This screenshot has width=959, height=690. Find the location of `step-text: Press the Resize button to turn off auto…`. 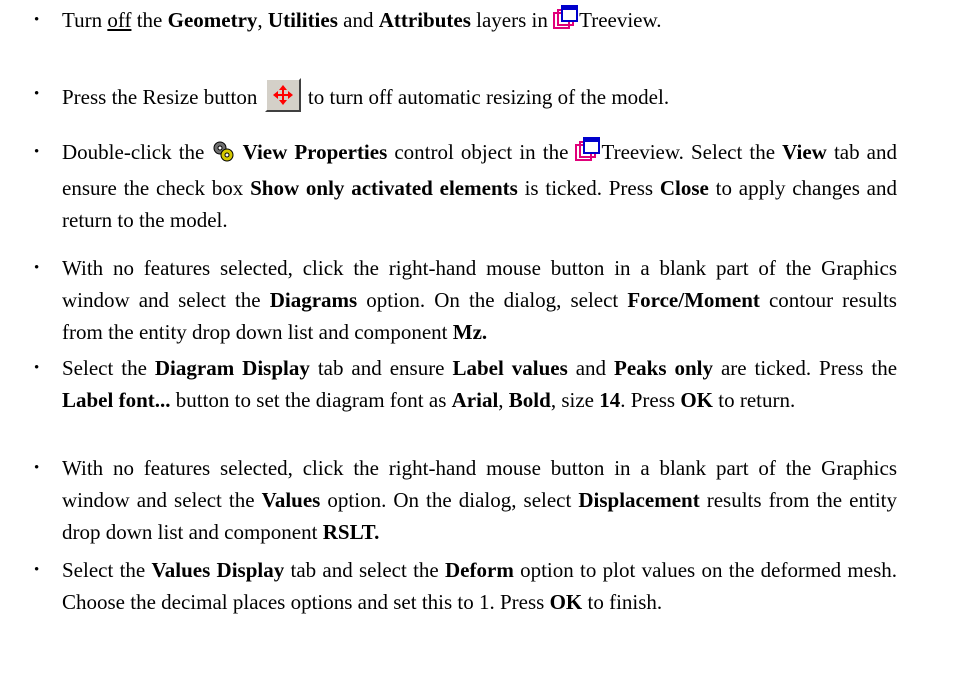

step-text: Press the Resize button to turn off auto… is located at coordinates (479, 95).